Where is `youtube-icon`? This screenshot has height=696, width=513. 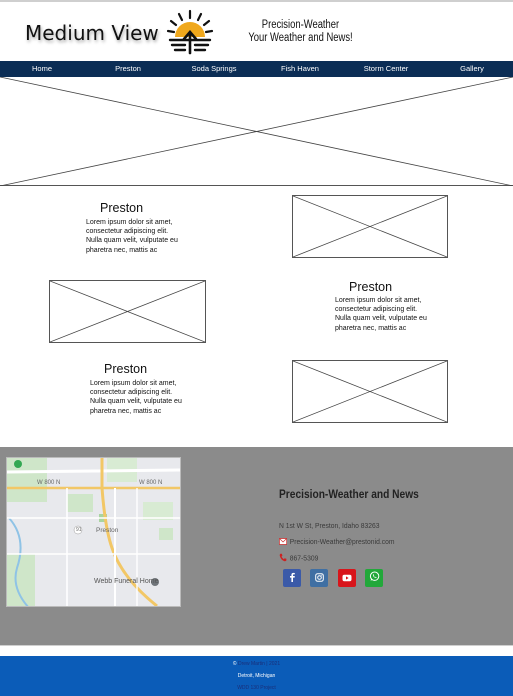 youtube-icon is located at coordinates (347, 578).